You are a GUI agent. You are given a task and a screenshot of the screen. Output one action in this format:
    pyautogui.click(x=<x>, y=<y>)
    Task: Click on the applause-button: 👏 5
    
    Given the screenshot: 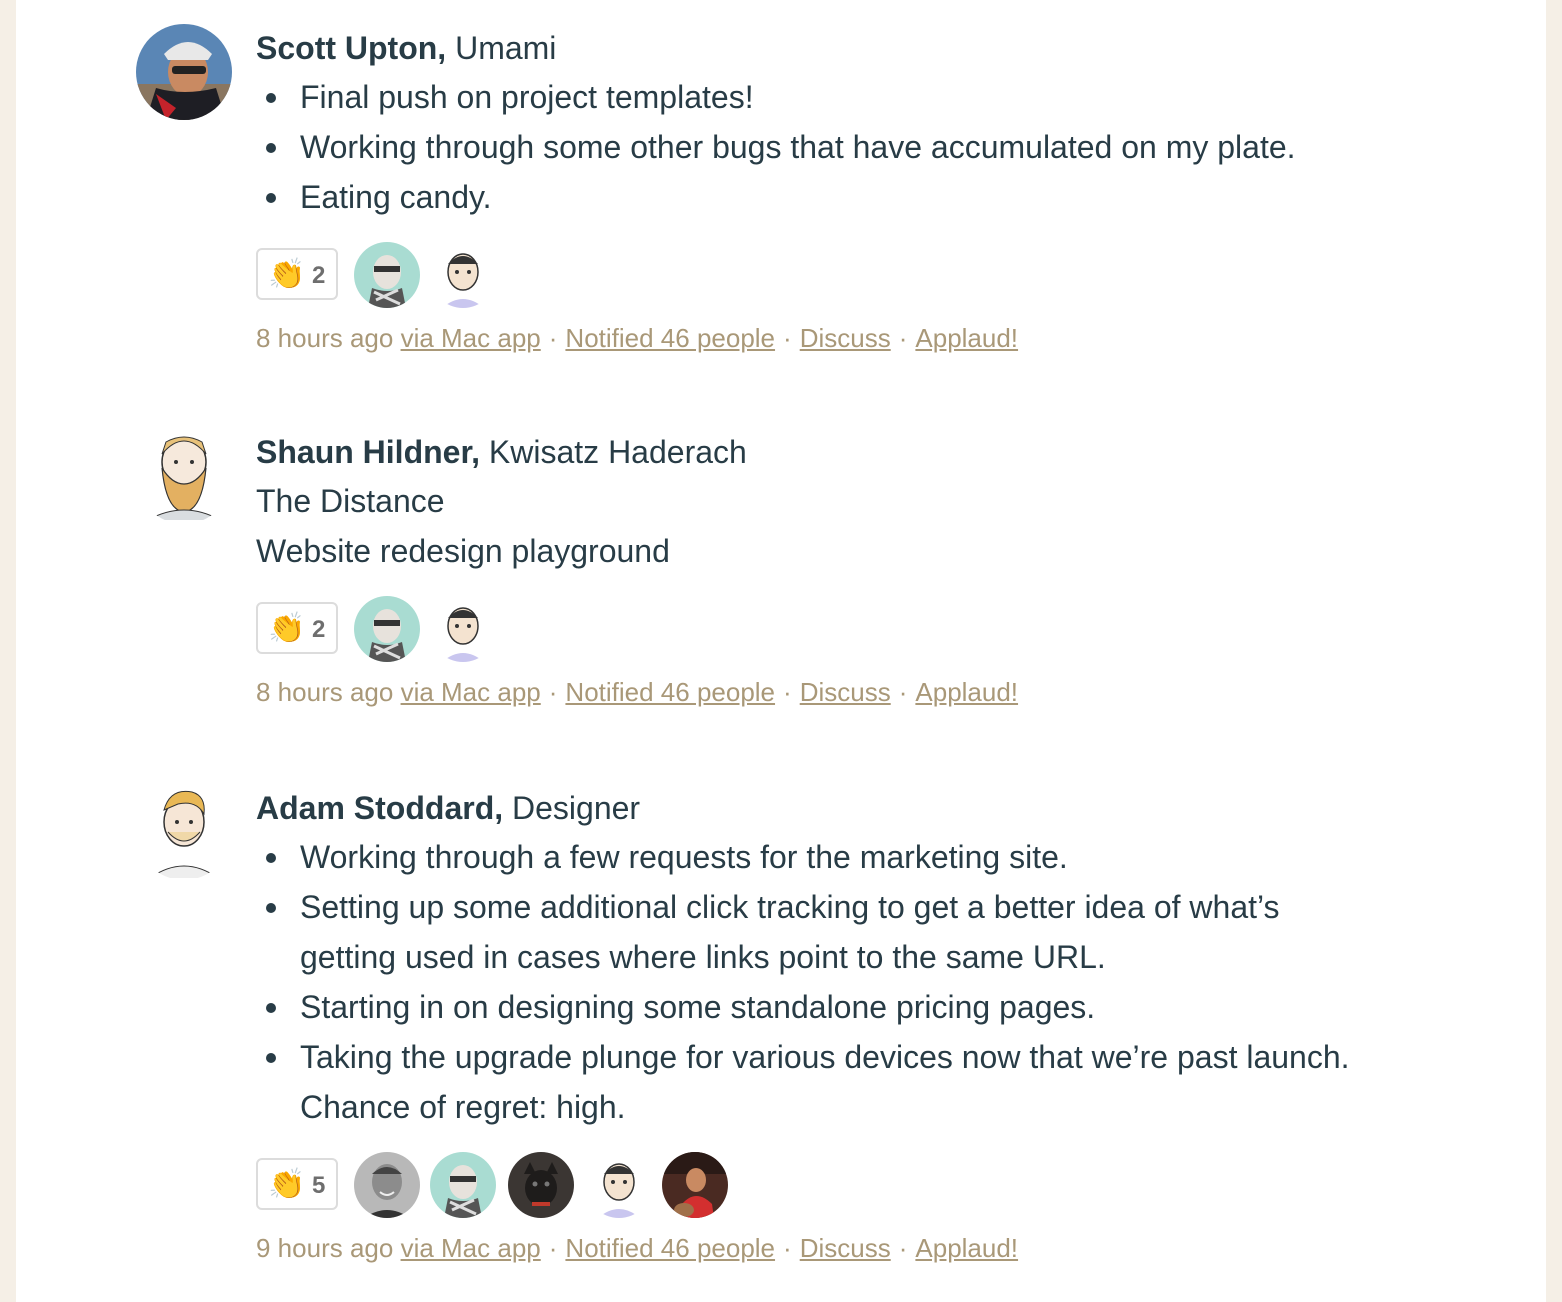 What is the action you would take?
    pyautogui.click(x=297, y=1184)
    